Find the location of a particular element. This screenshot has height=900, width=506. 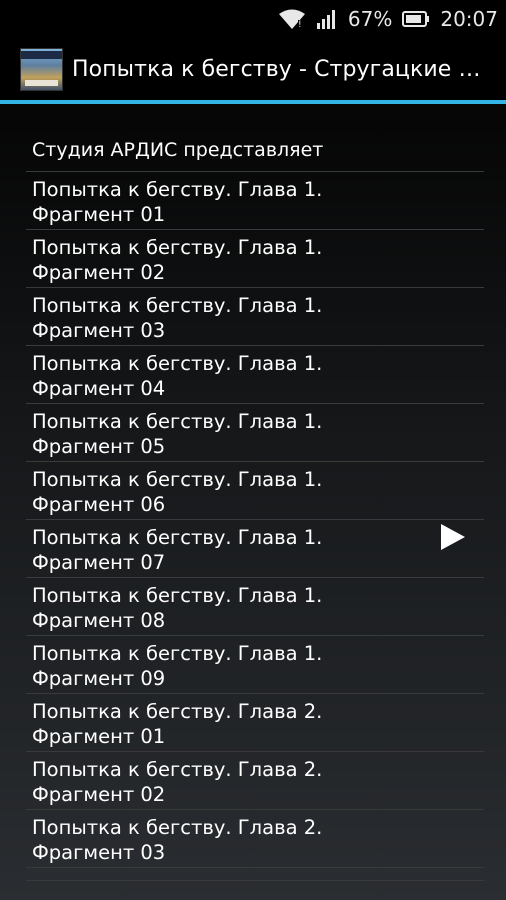

list-item: Попытка к бегству. Глава 1. Фрагмент 05 is located at coordinates (255, 433).